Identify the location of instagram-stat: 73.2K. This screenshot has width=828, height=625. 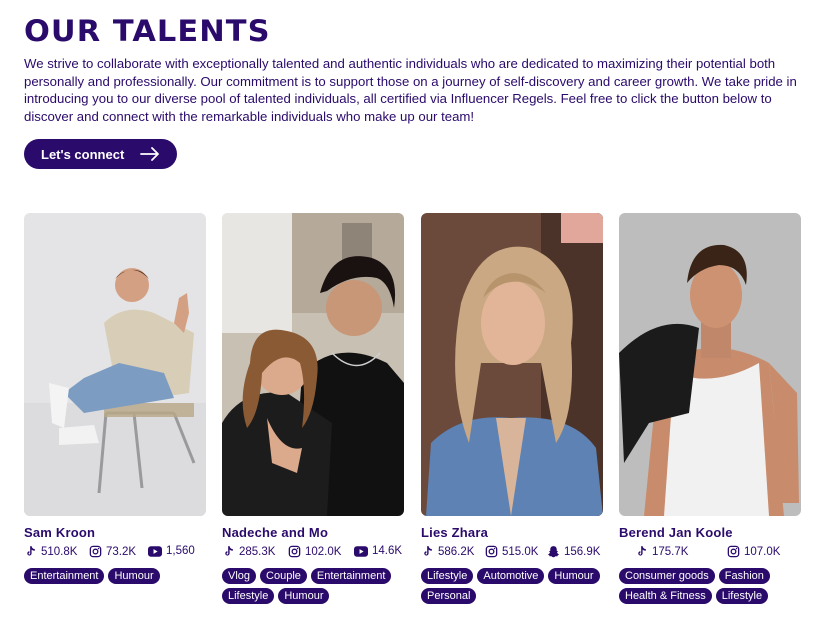
(112, 551).